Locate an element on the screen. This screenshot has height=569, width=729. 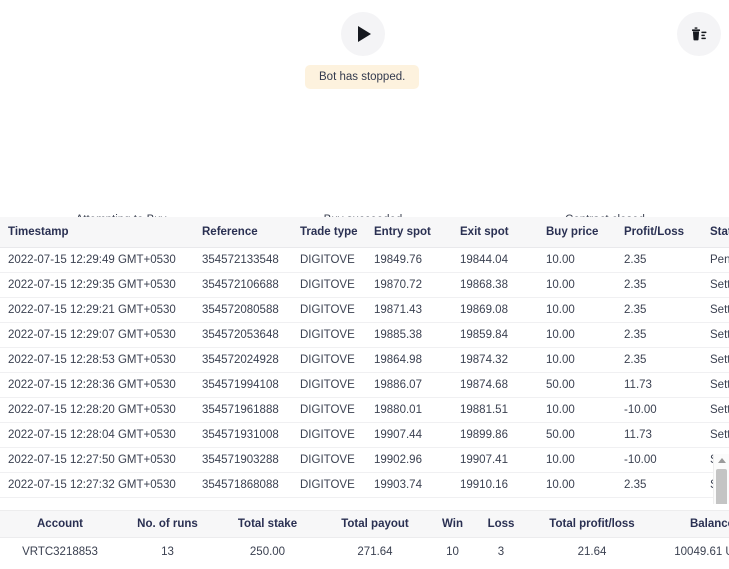
summary-value-total-payout: 271.64 is located at coordinates (375, 552).